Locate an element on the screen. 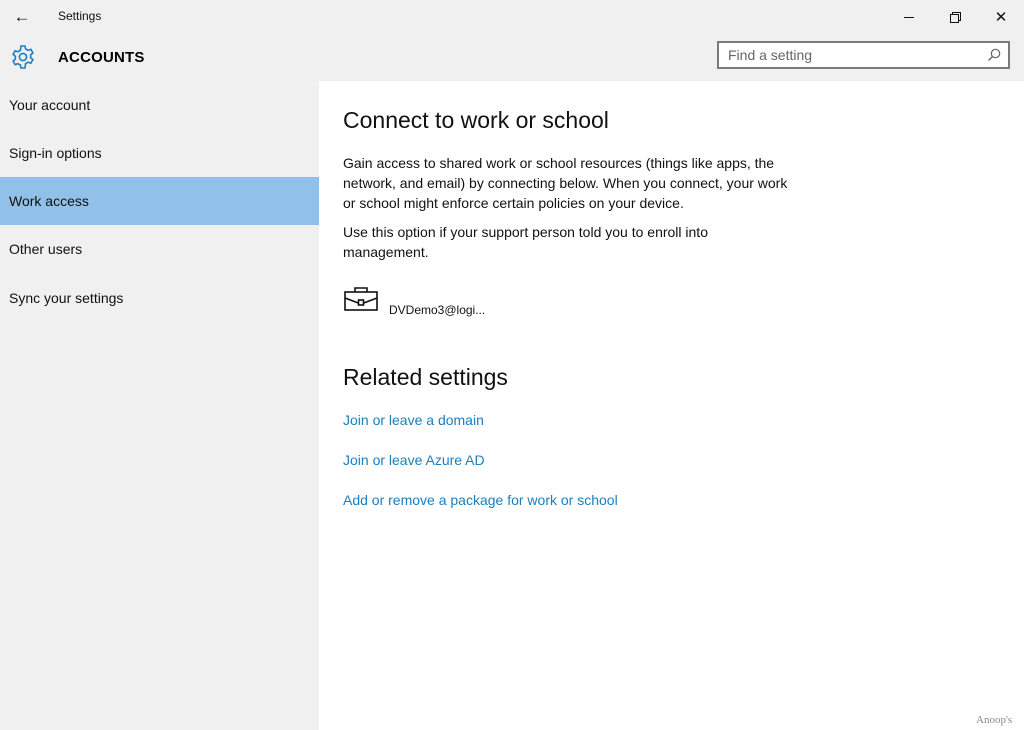 This screenshot has width=1024, height=730. gear-icon is located at coordinates (23, 57).